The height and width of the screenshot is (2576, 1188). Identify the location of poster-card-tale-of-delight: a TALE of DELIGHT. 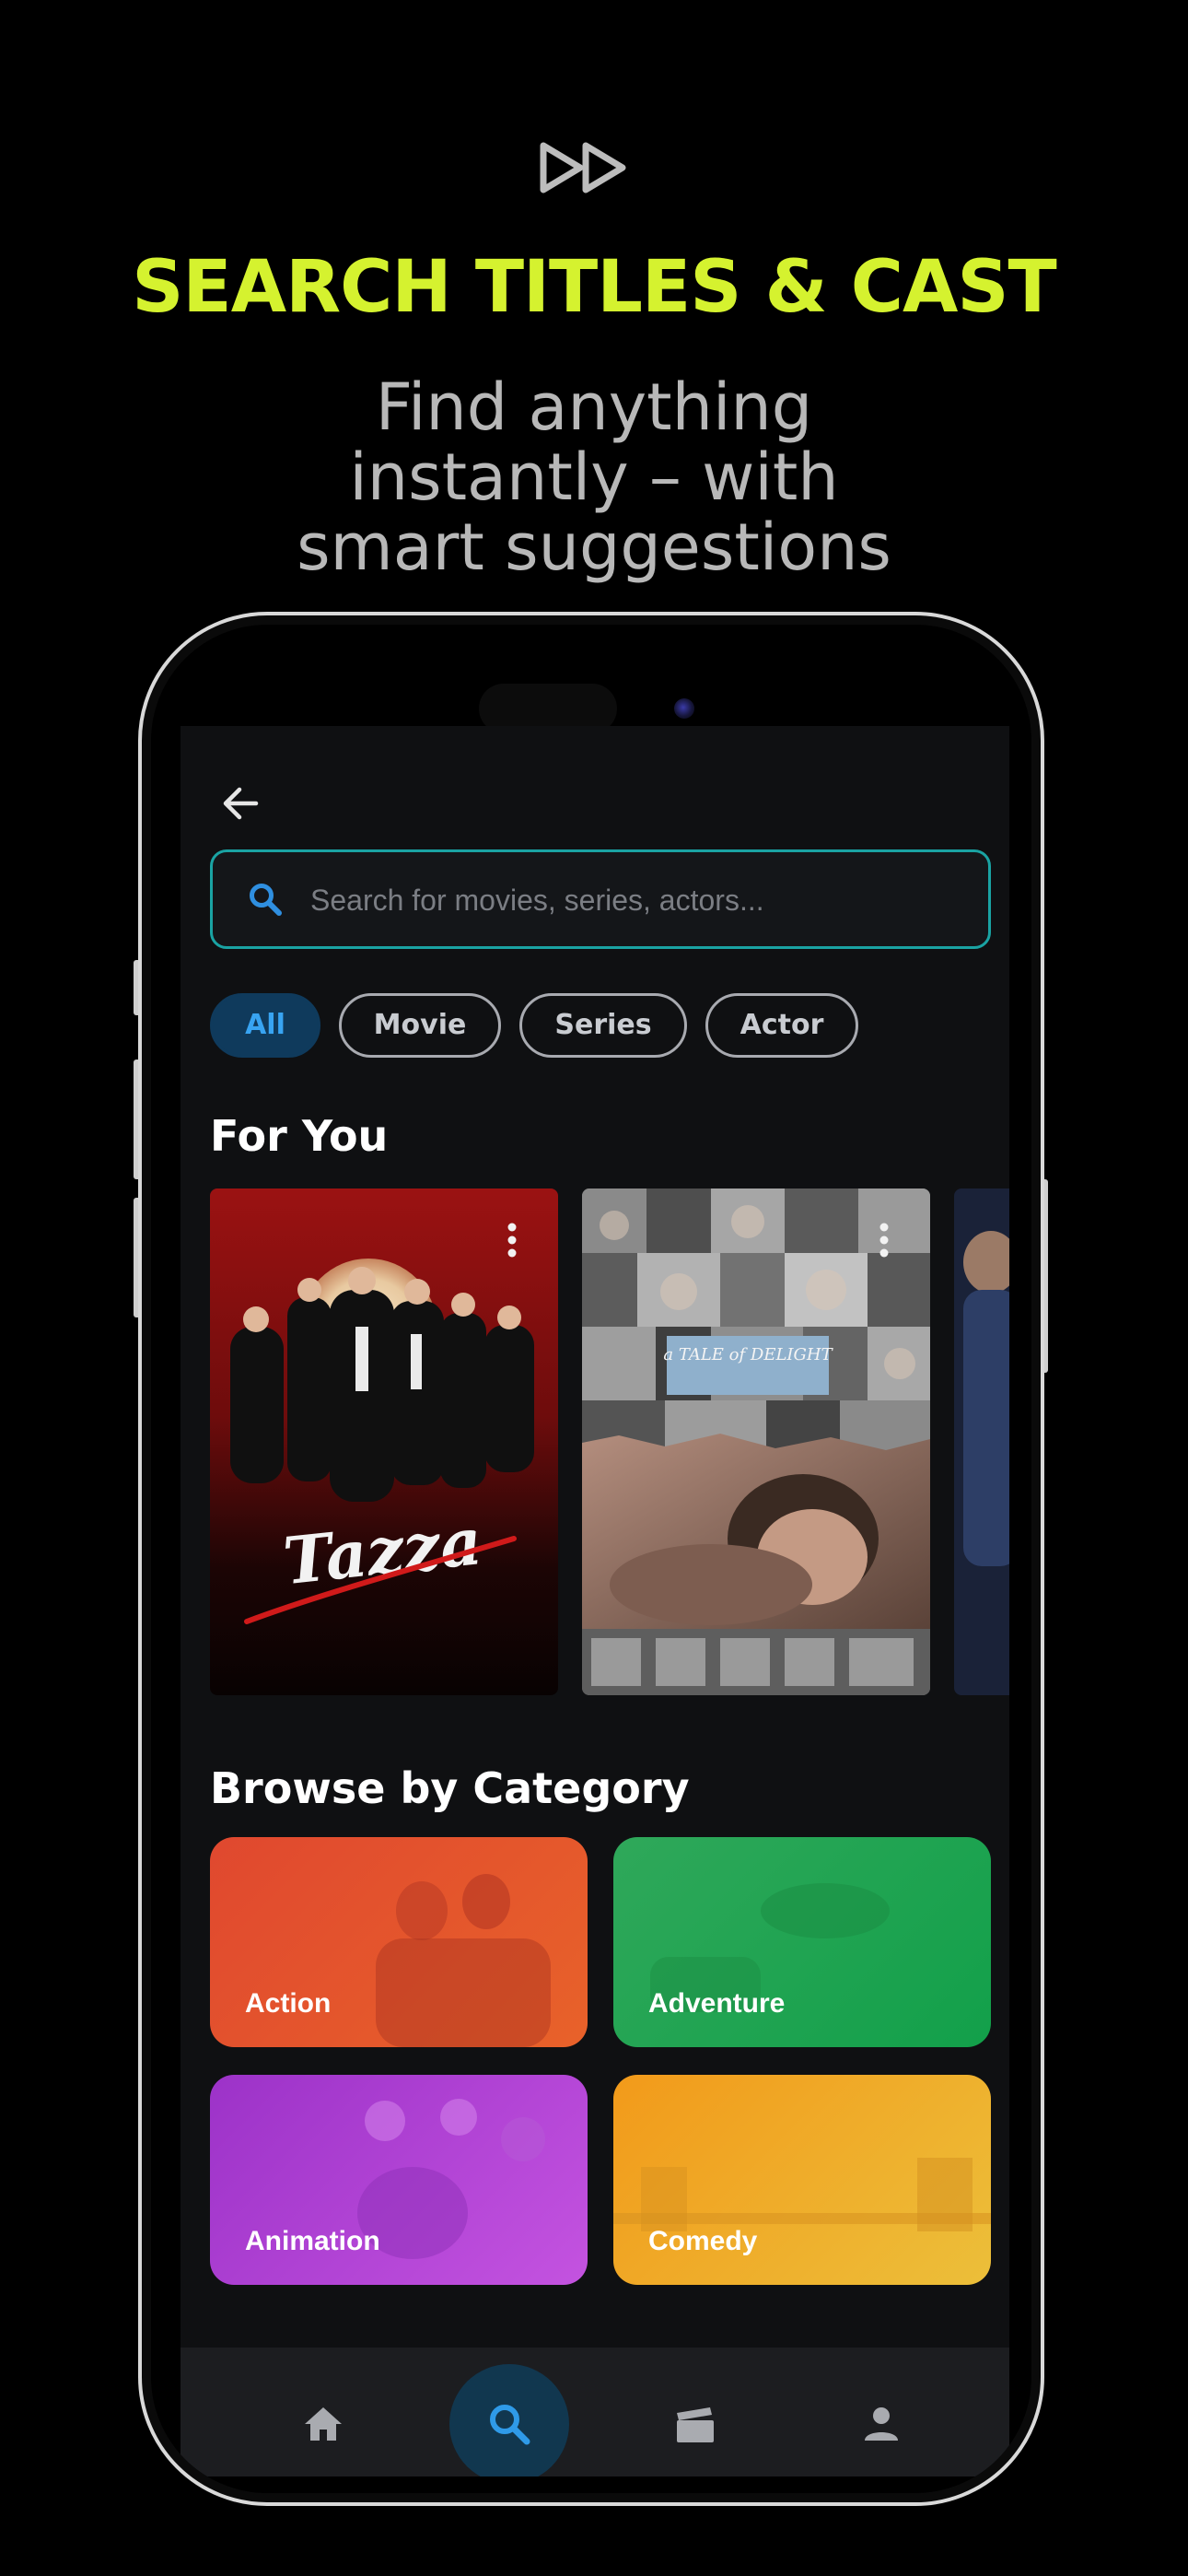
(756, 1441).